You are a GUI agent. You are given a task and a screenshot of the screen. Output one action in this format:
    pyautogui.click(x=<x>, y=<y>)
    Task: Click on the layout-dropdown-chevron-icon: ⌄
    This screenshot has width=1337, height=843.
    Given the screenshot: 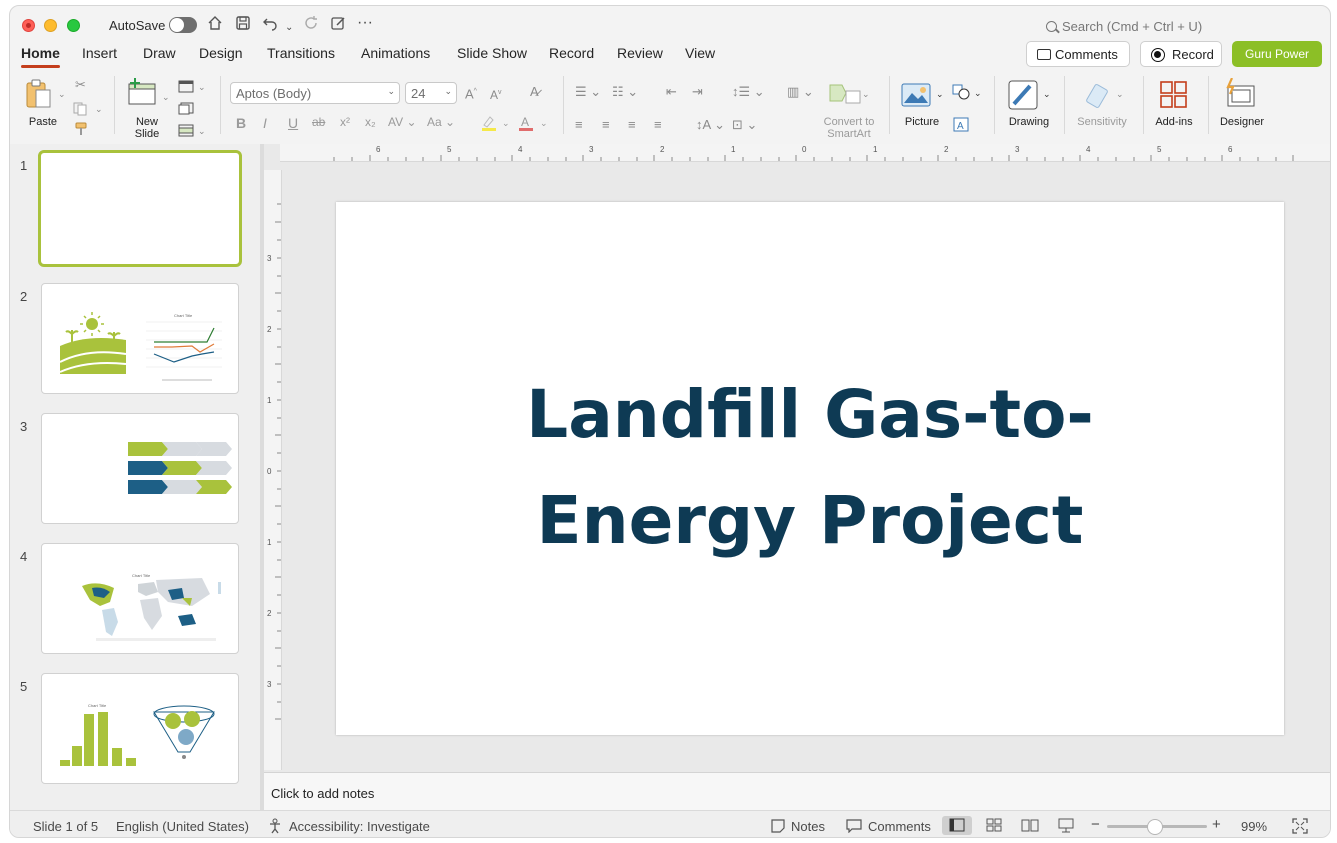 What is the action you would take?
    pyautogui.click(x=202, y=87)
    